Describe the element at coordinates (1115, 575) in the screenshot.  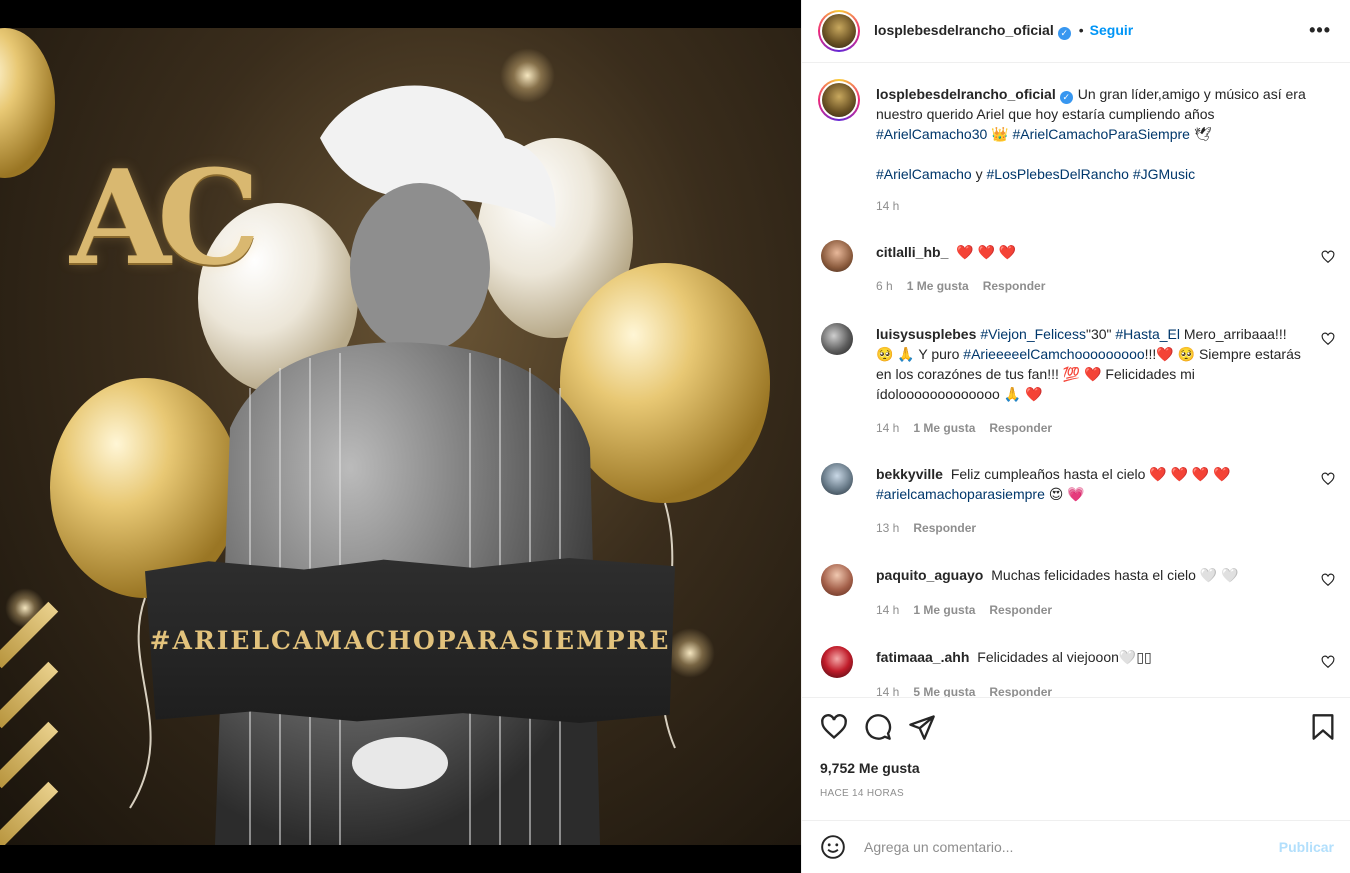
I see `comment-body: Muchas felicidades hasta el cielo 🤍 🤍` at that location.